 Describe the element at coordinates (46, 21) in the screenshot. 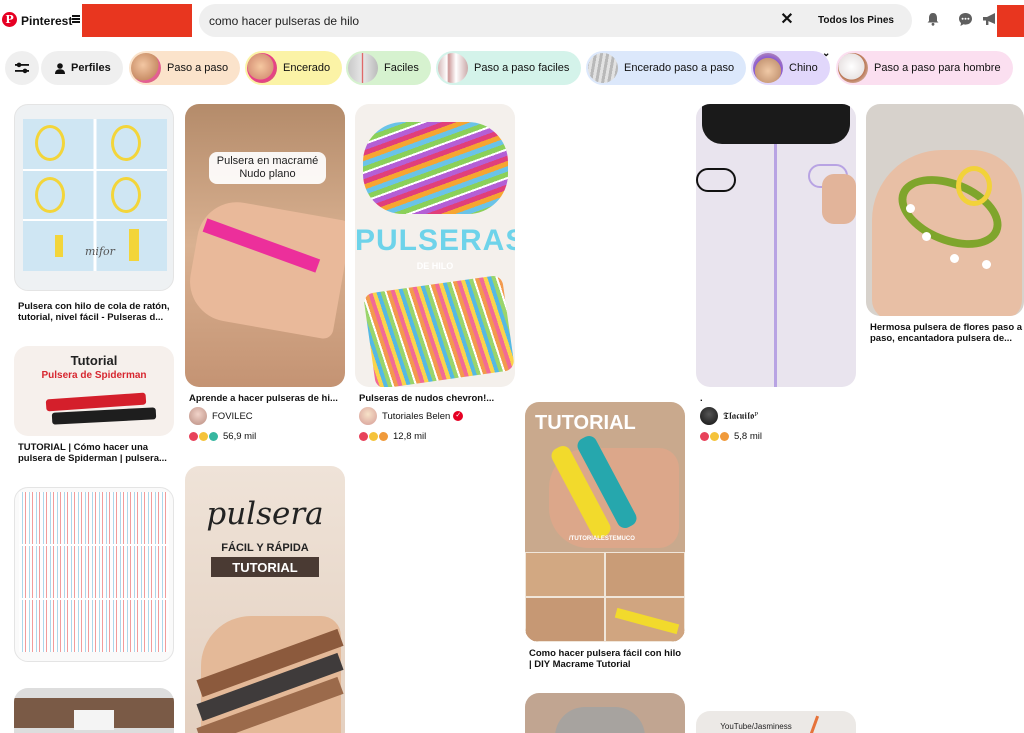

I see `brand-name: Pinterest` at that location.